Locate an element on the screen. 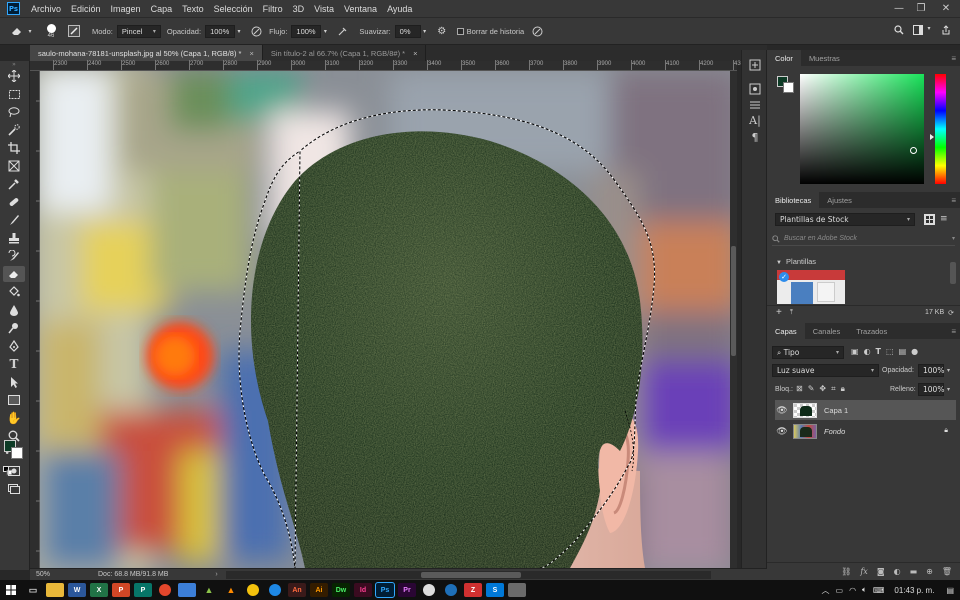  link-layers-icon: ⛓︎ is located at coordinates (846, 571).